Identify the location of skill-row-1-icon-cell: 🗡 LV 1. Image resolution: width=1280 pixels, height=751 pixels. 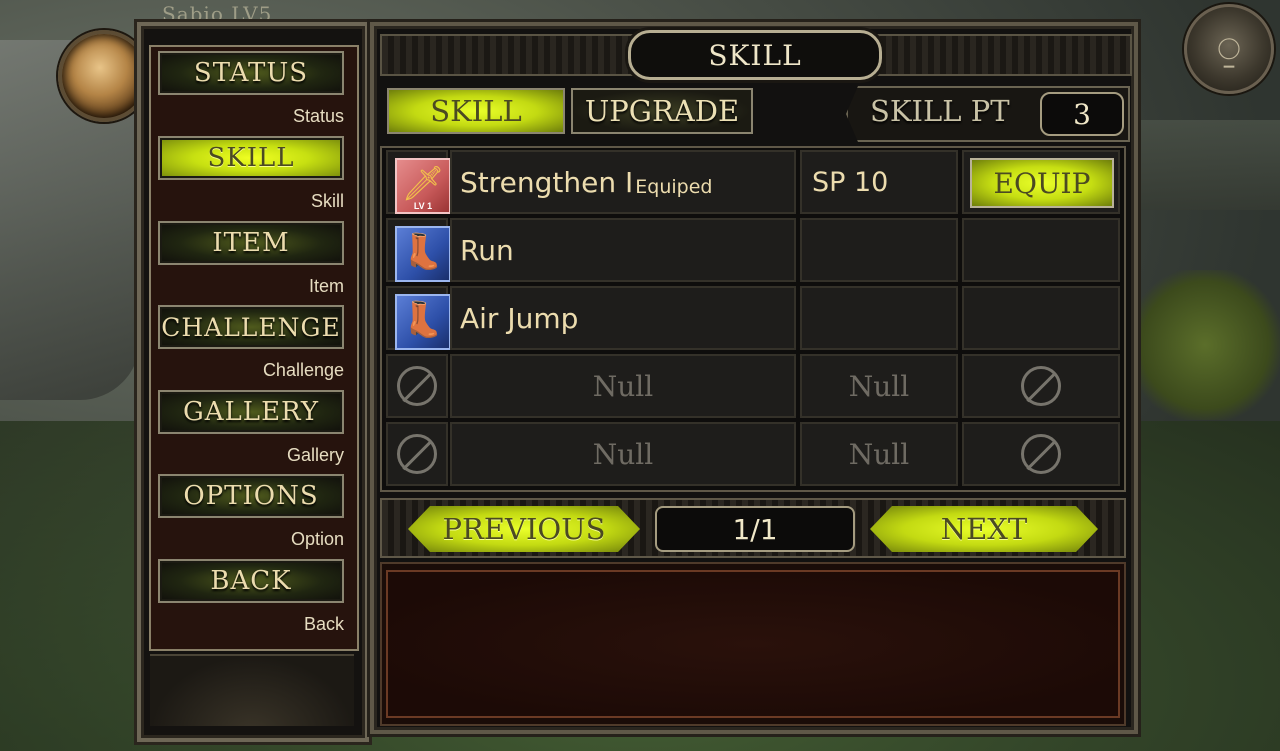
(418, 182).